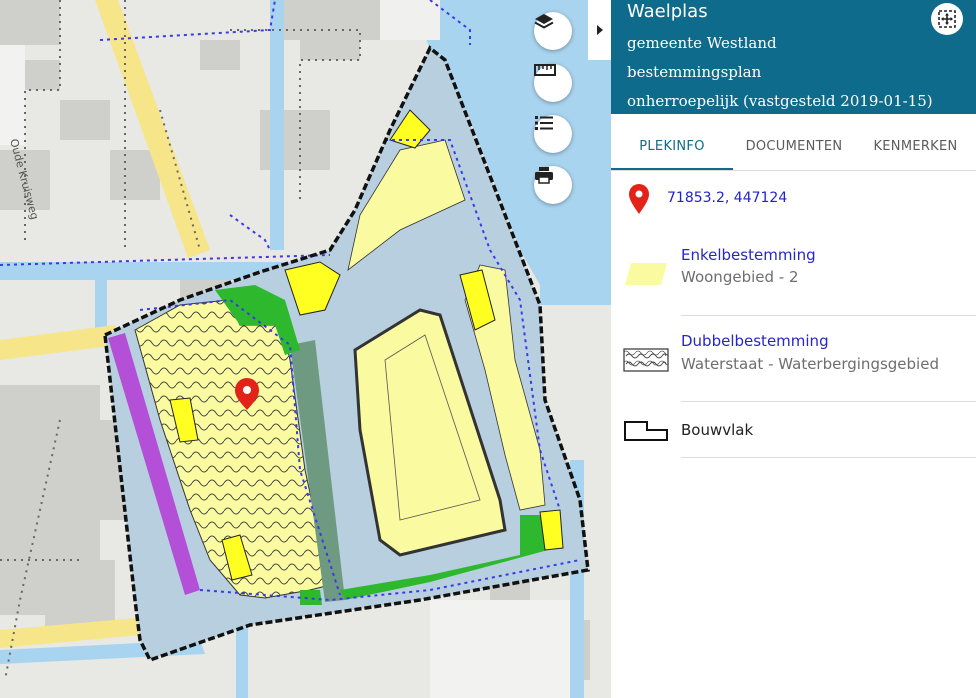 This screenshot has height=698, width=976. I want to click on tab-plekinfo: PLEKINFO, so click(672, 142).